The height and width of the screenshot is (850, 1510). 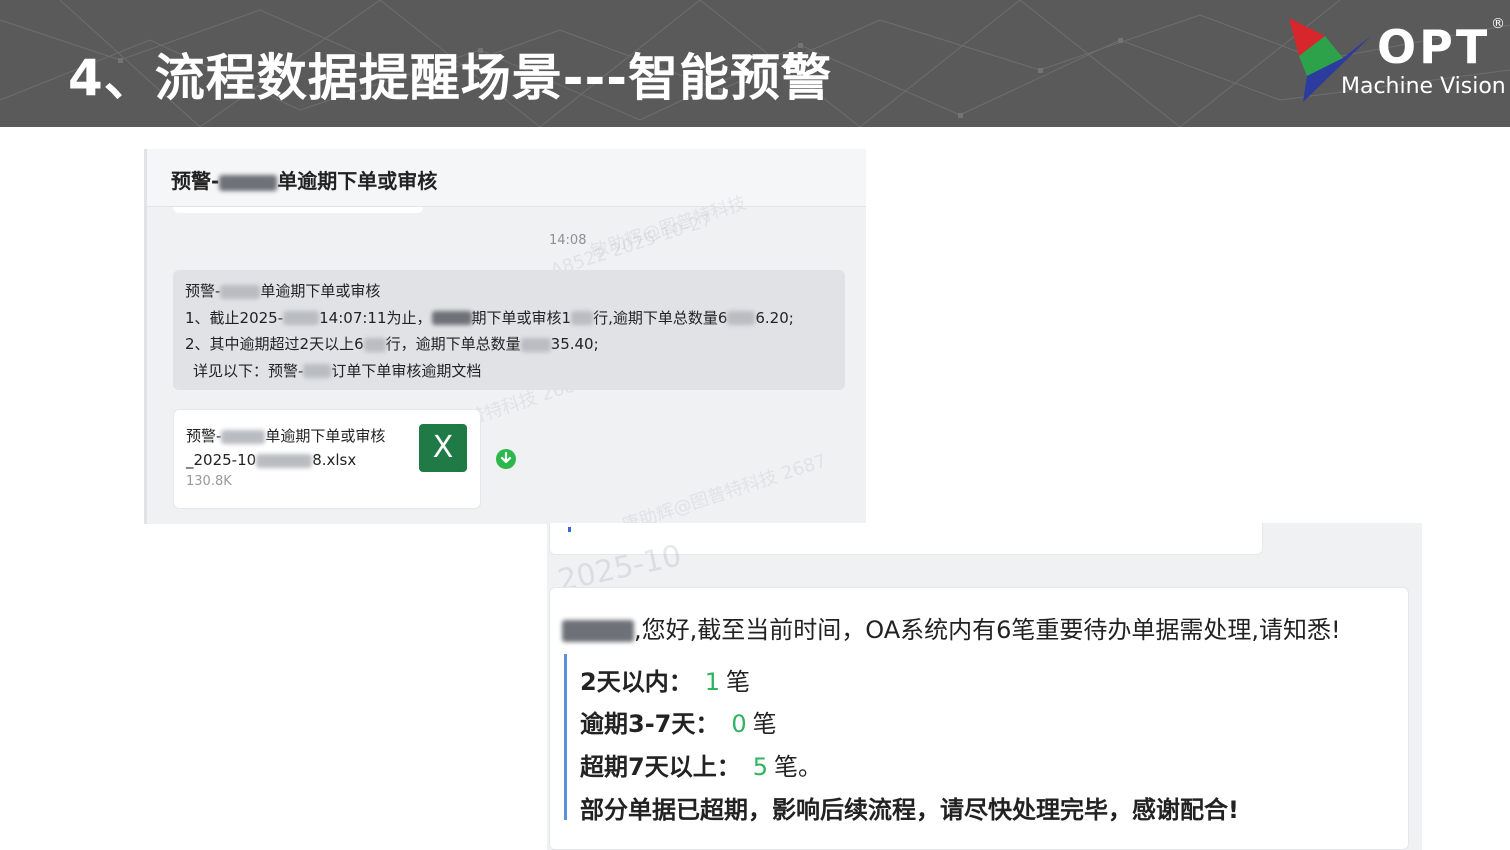 What do you see at coordinates (951, 627) in the screenshot?
I see `reminder-greeting: ,您好,截至当前时间，OA系统内有6笔重要待办单据需处理,请知悉!` at bounding box center [951, 627].